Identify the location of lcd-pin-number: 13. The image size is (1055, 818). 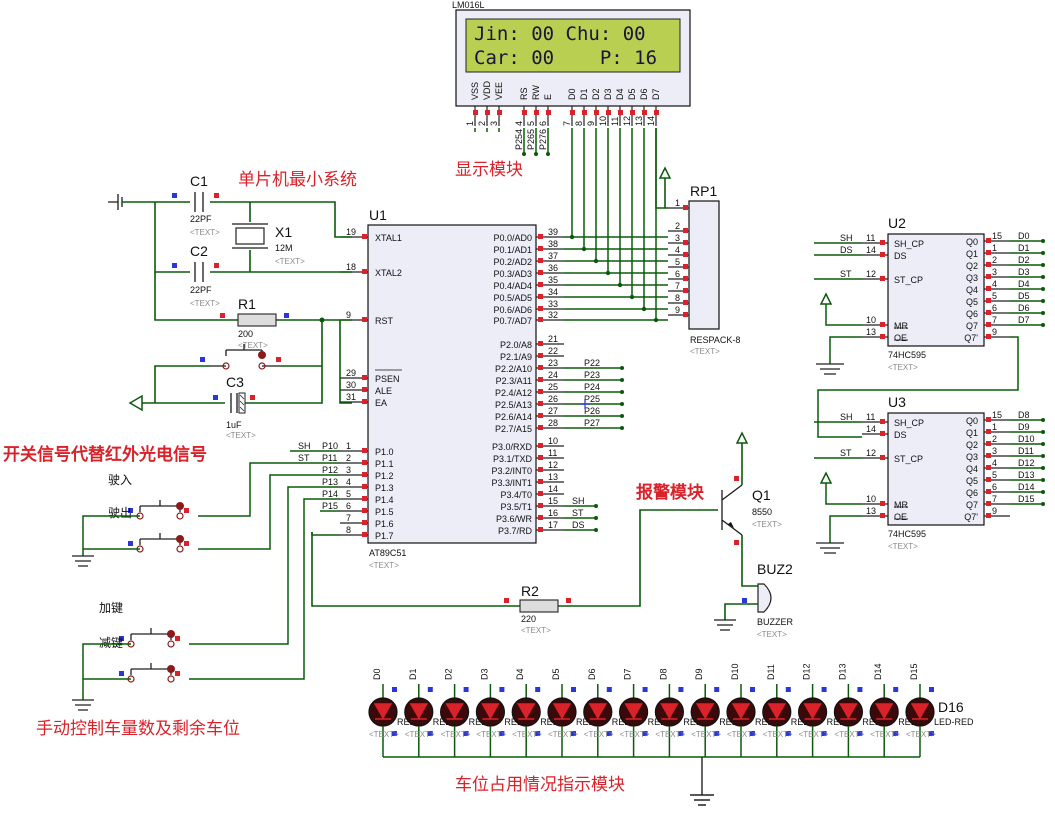
(639, 121).